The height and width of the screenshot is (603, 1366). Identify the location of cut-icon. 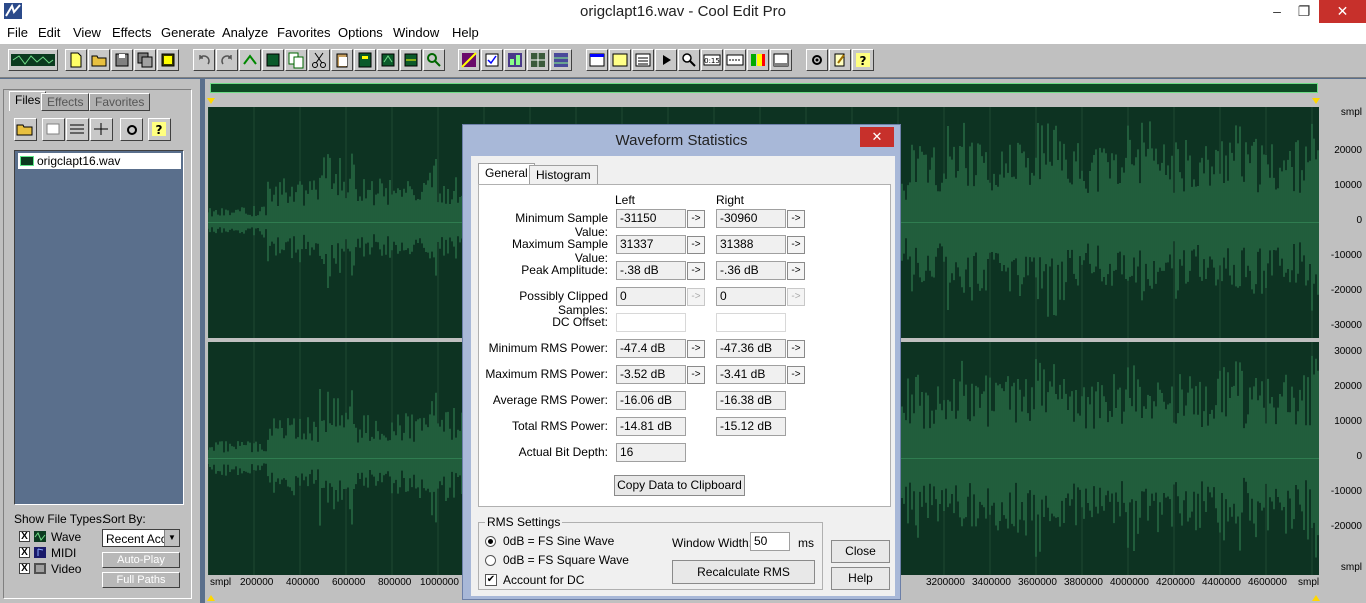
(319, 60).